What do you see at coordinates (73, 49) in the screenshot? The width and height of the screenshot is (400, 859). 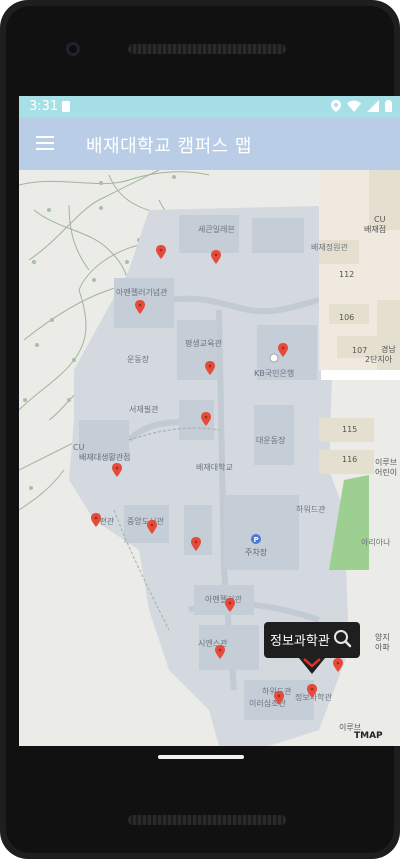 I see `front-camera` at bounding box center [73, 49].